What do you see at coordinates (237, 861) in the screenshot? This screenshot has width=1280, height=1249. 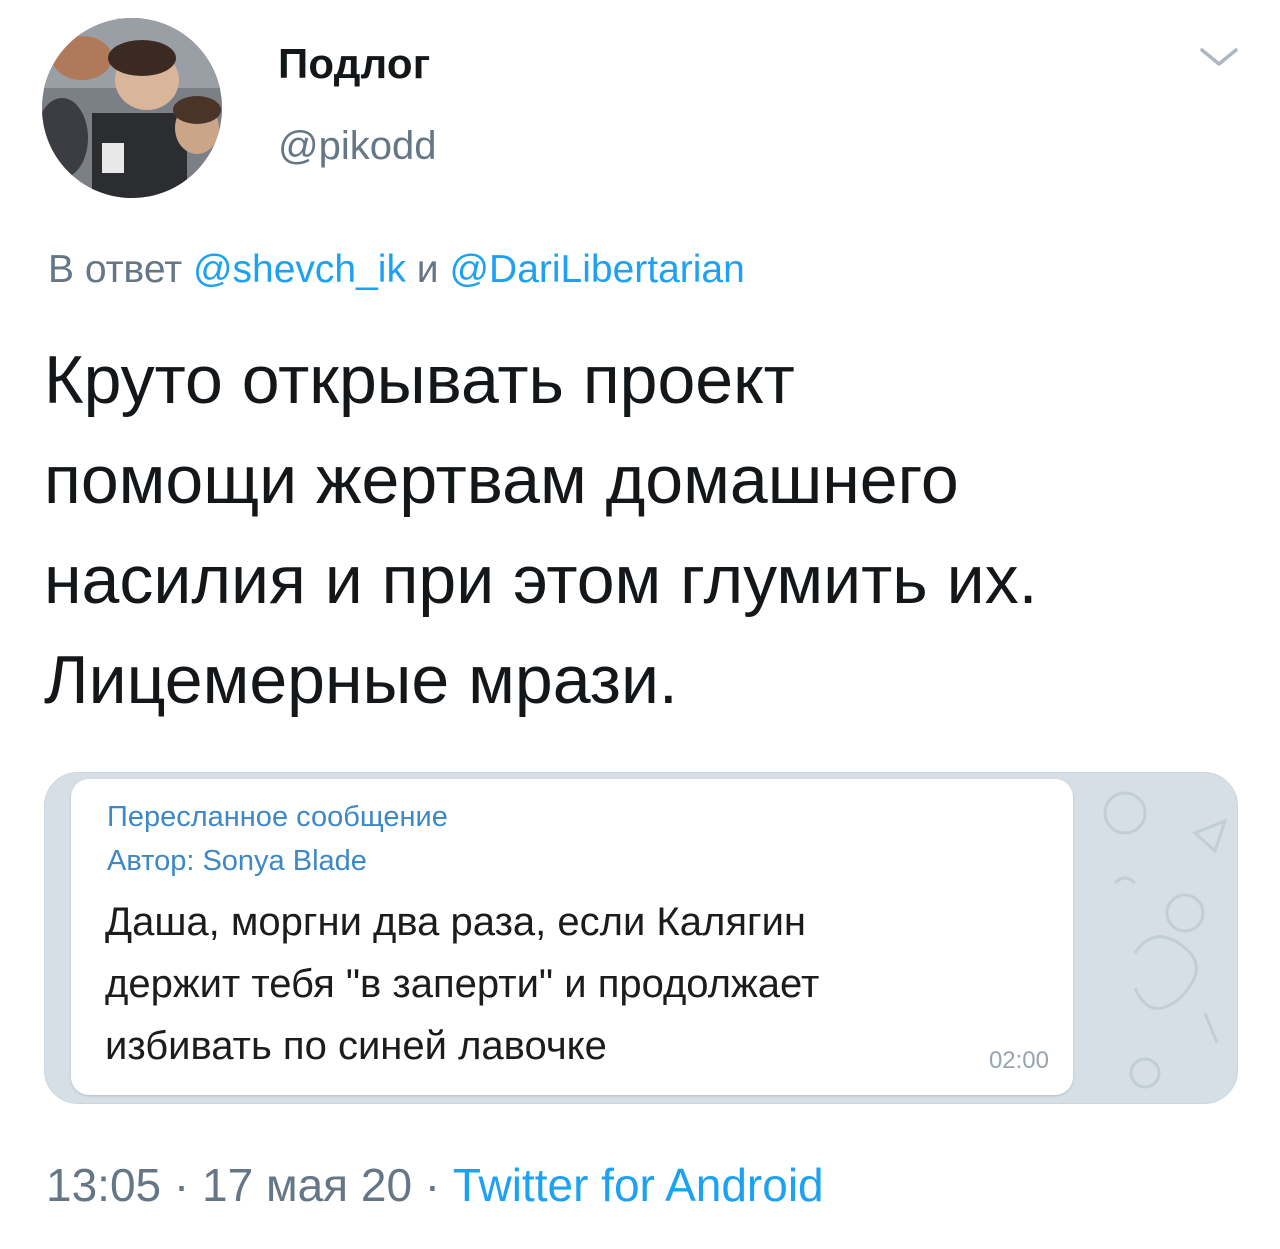 I see `forwarded-author: Автор: Sonya Blade` at bounding box center [237, 861].